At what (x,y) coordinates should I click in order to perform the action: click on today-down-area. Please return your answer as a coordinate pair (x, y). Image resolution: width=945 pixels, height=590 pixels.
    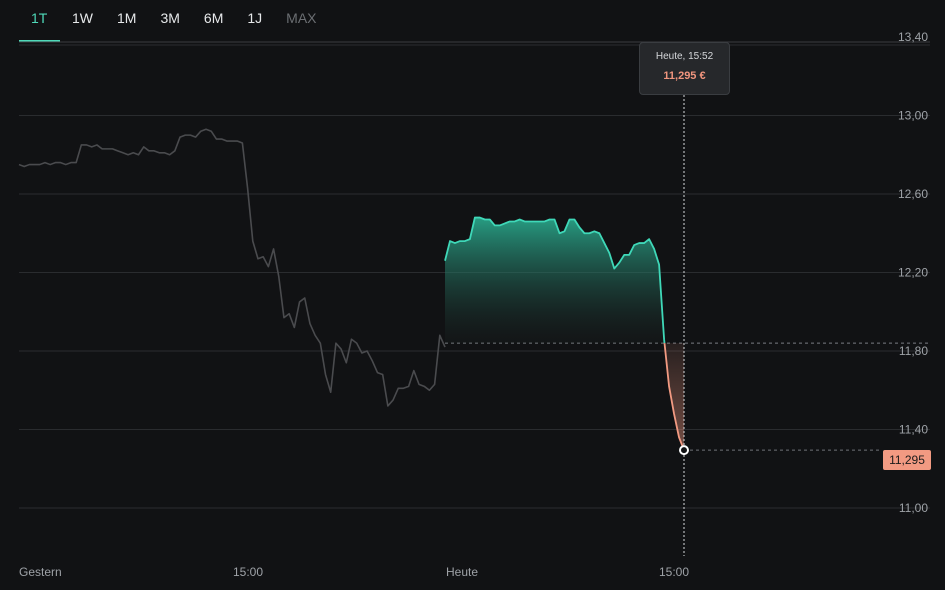
    Looking at the image, I should click on (674, 397).